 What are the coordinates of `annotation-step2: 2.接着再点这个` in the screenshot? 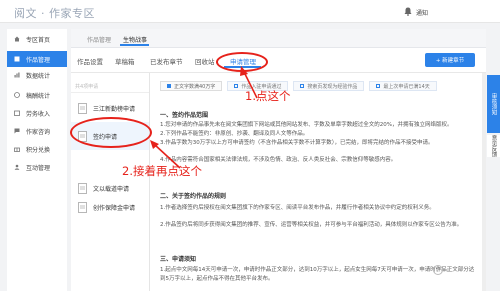 It's located at (162, 171).